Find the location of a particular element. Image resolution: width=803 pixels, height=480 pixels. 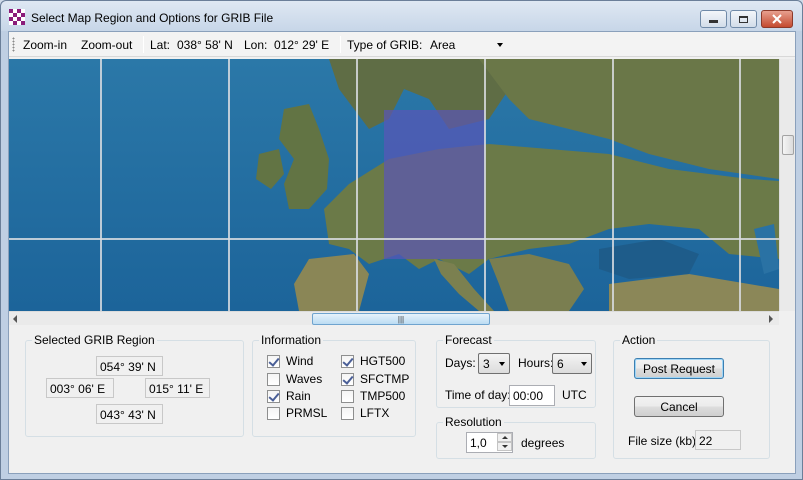

file-size-value: 22 is located at coordinates (718, 440).